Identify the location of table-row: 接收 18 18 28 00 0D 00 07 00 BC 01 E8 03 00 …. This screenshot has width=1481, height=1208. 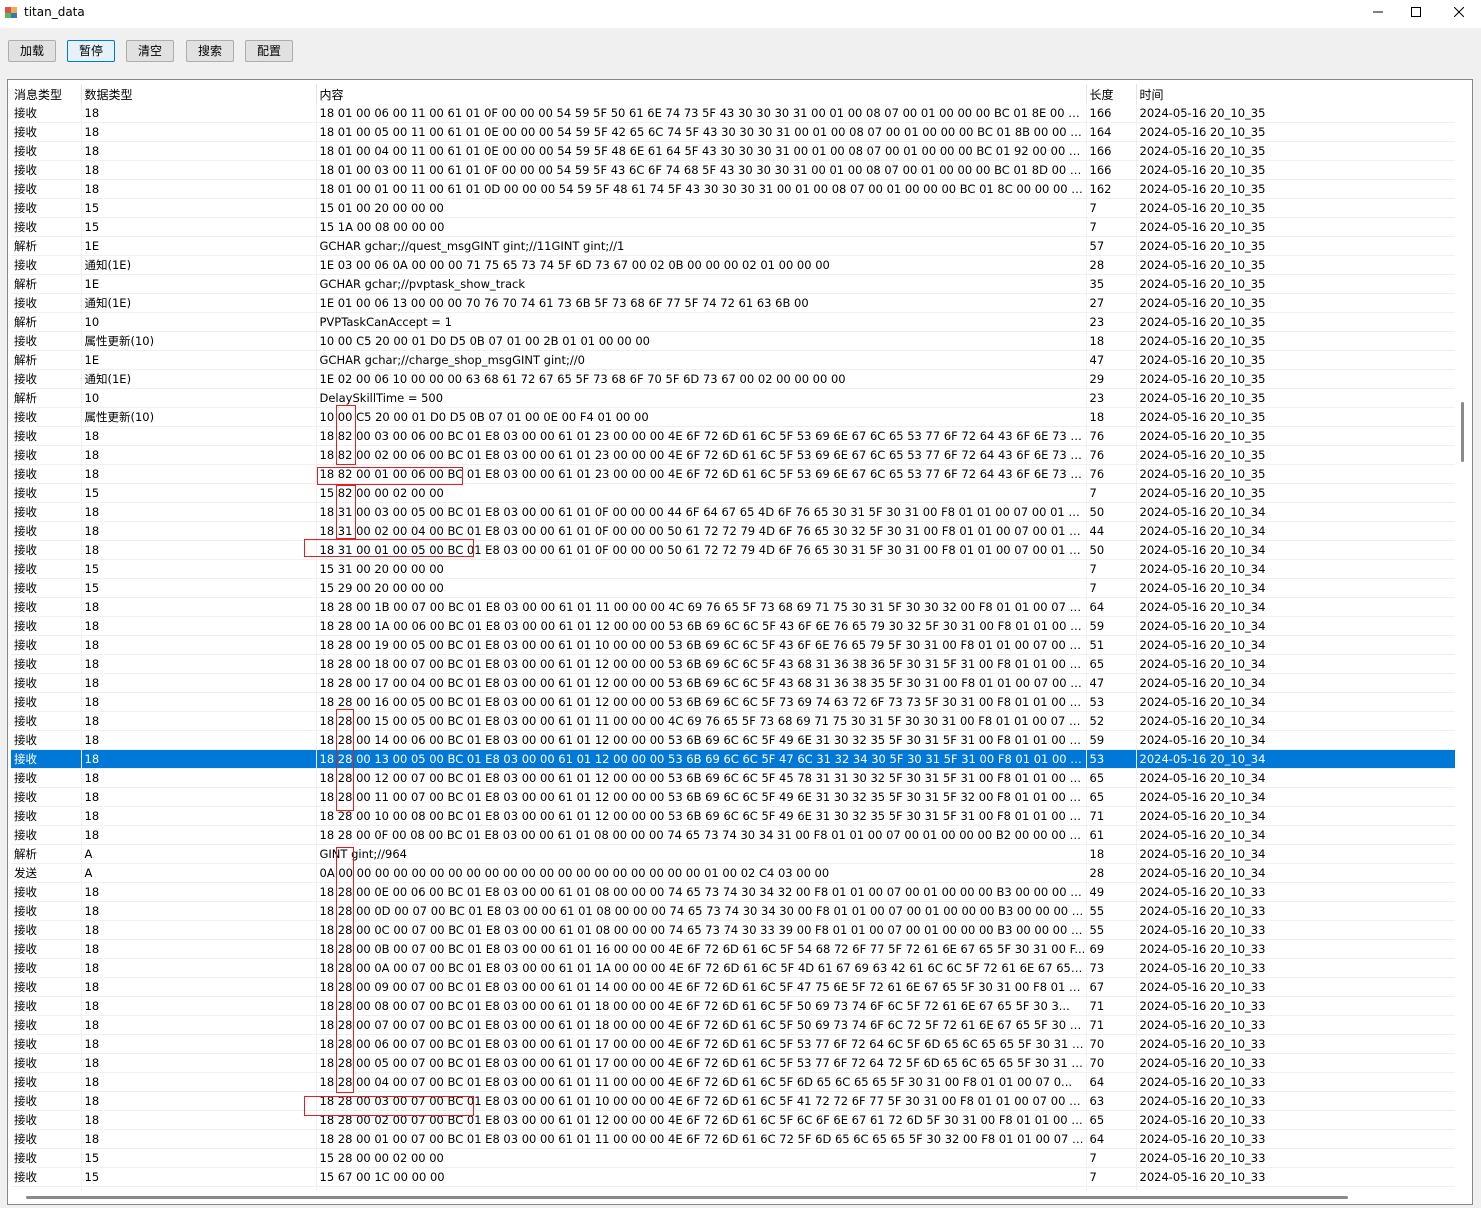
(734, 911).